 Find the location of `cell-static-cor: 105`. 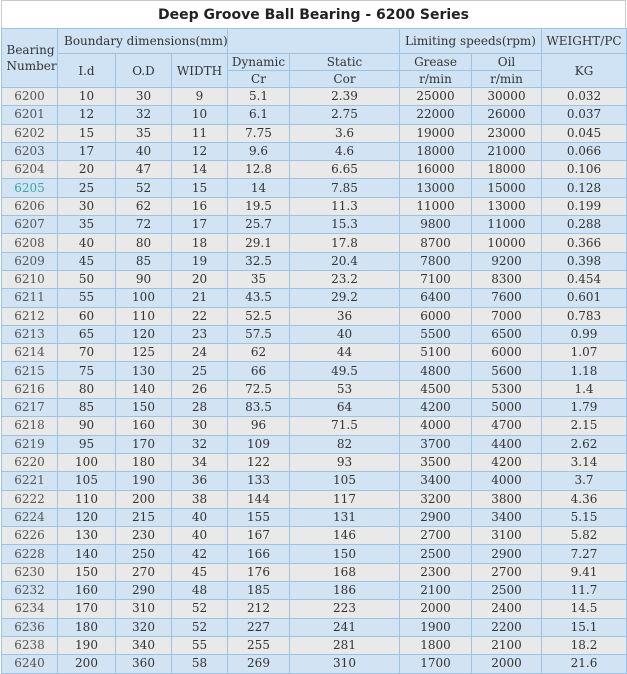

cell-static-cor: 105 is located at coordinates (344, 481).